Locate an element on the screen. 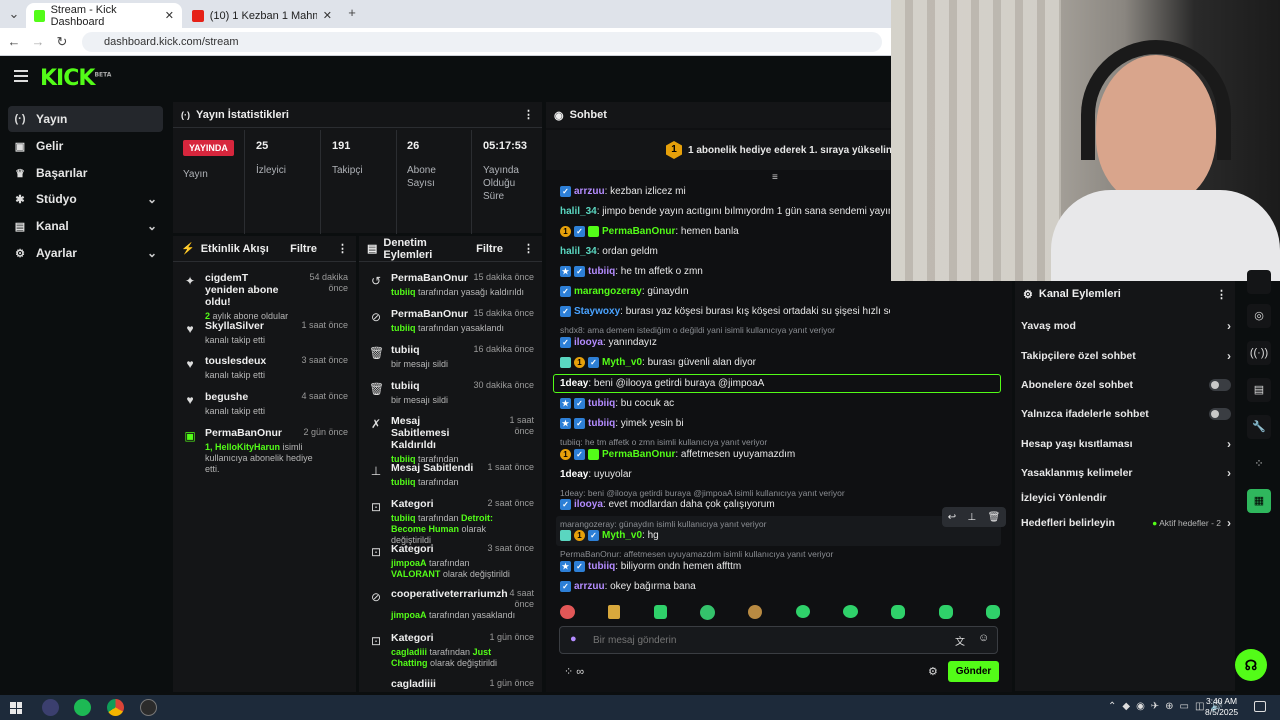 The image size is (1280, 720). sidebar-item-channel: ▤ Kanal ⌄ is located at coordinates (85, 226).